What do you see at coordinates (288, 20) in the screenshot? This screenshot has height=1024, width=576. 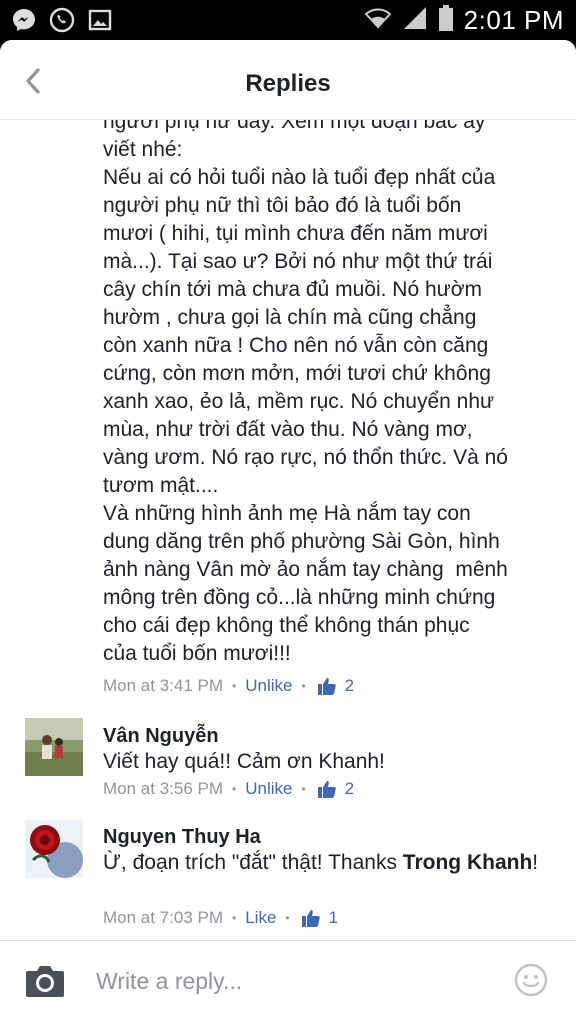 I see `status-bar: 2:01 PM` at bounding box center [288, 20].